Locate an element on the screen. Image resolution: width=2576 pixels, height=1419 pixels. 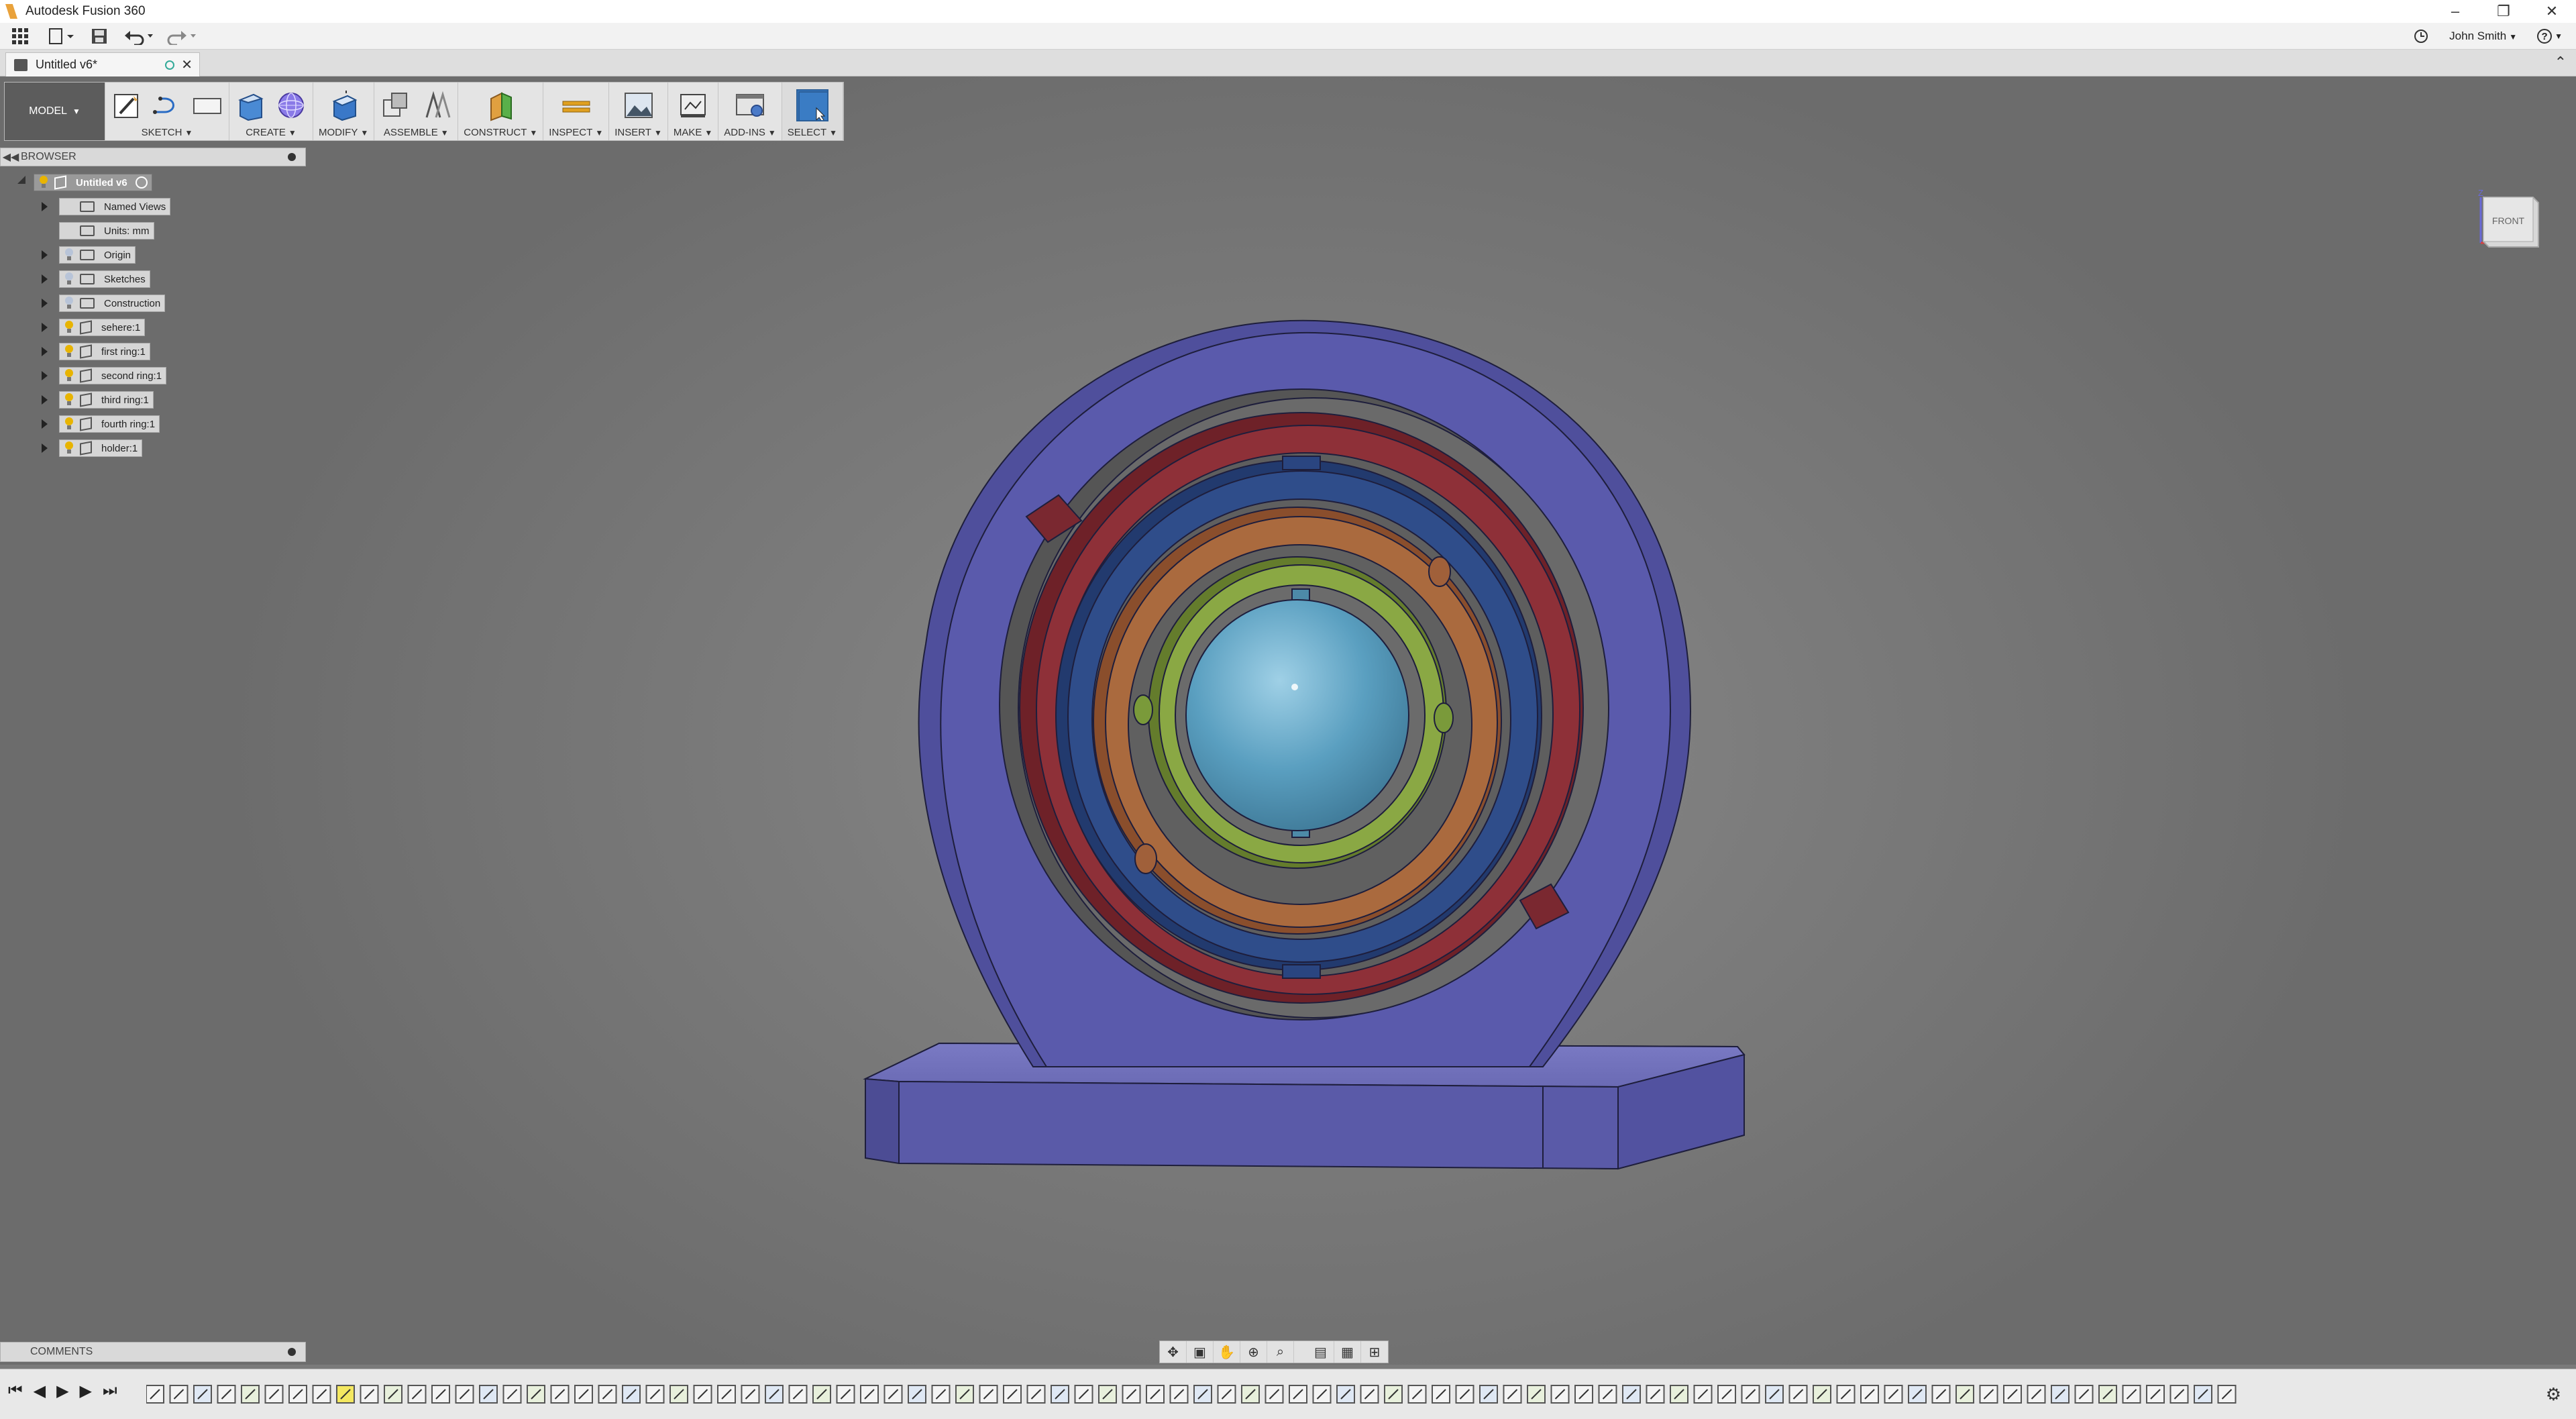
pin-icon is located at coordinates (292, 157).